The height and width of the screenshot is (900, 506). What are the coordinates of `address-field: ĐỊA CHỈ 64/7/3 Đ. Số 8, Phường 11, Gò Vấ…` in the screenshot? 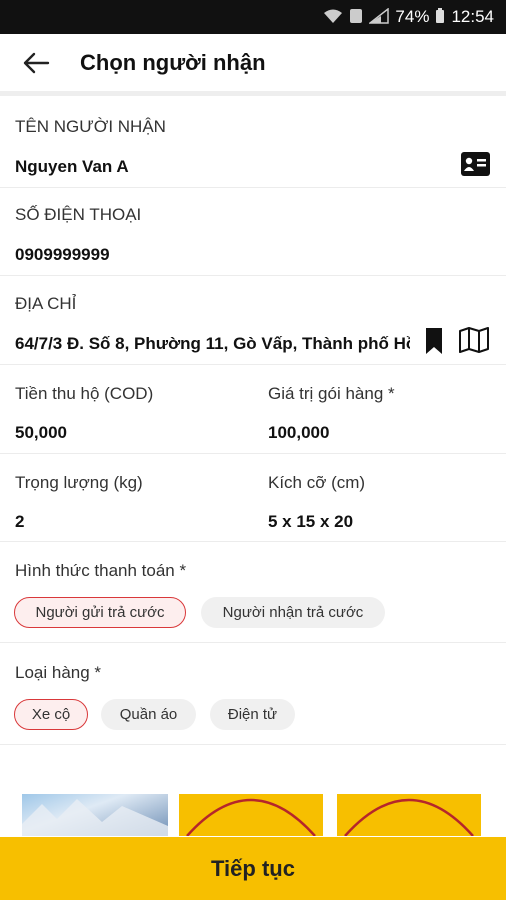 It's located at (253, 320).